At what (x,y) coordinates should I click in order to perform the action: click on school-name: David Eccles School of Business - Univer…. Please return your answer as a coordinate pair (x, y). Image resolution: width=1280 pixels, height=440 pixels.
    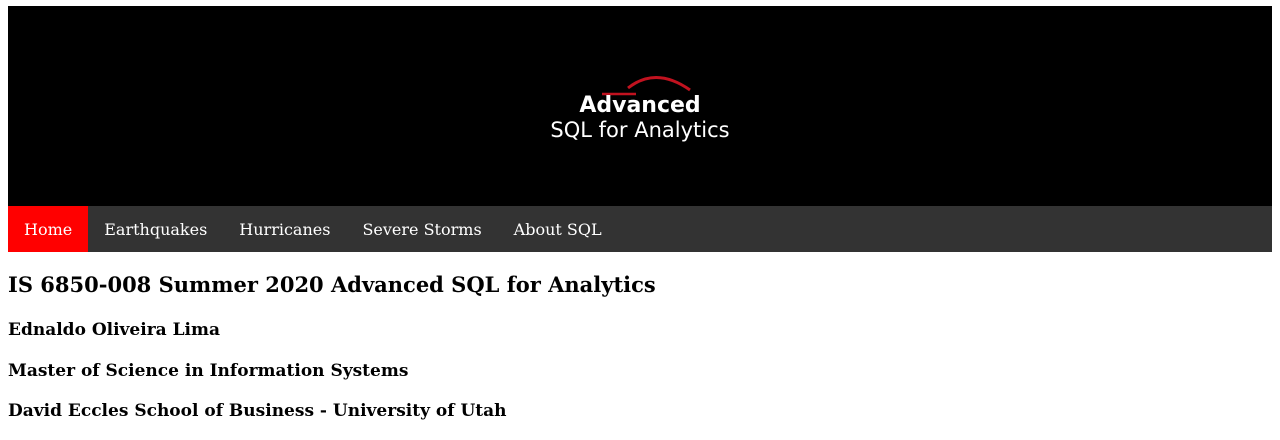
    Looking at the image, I should click on (257, 411).